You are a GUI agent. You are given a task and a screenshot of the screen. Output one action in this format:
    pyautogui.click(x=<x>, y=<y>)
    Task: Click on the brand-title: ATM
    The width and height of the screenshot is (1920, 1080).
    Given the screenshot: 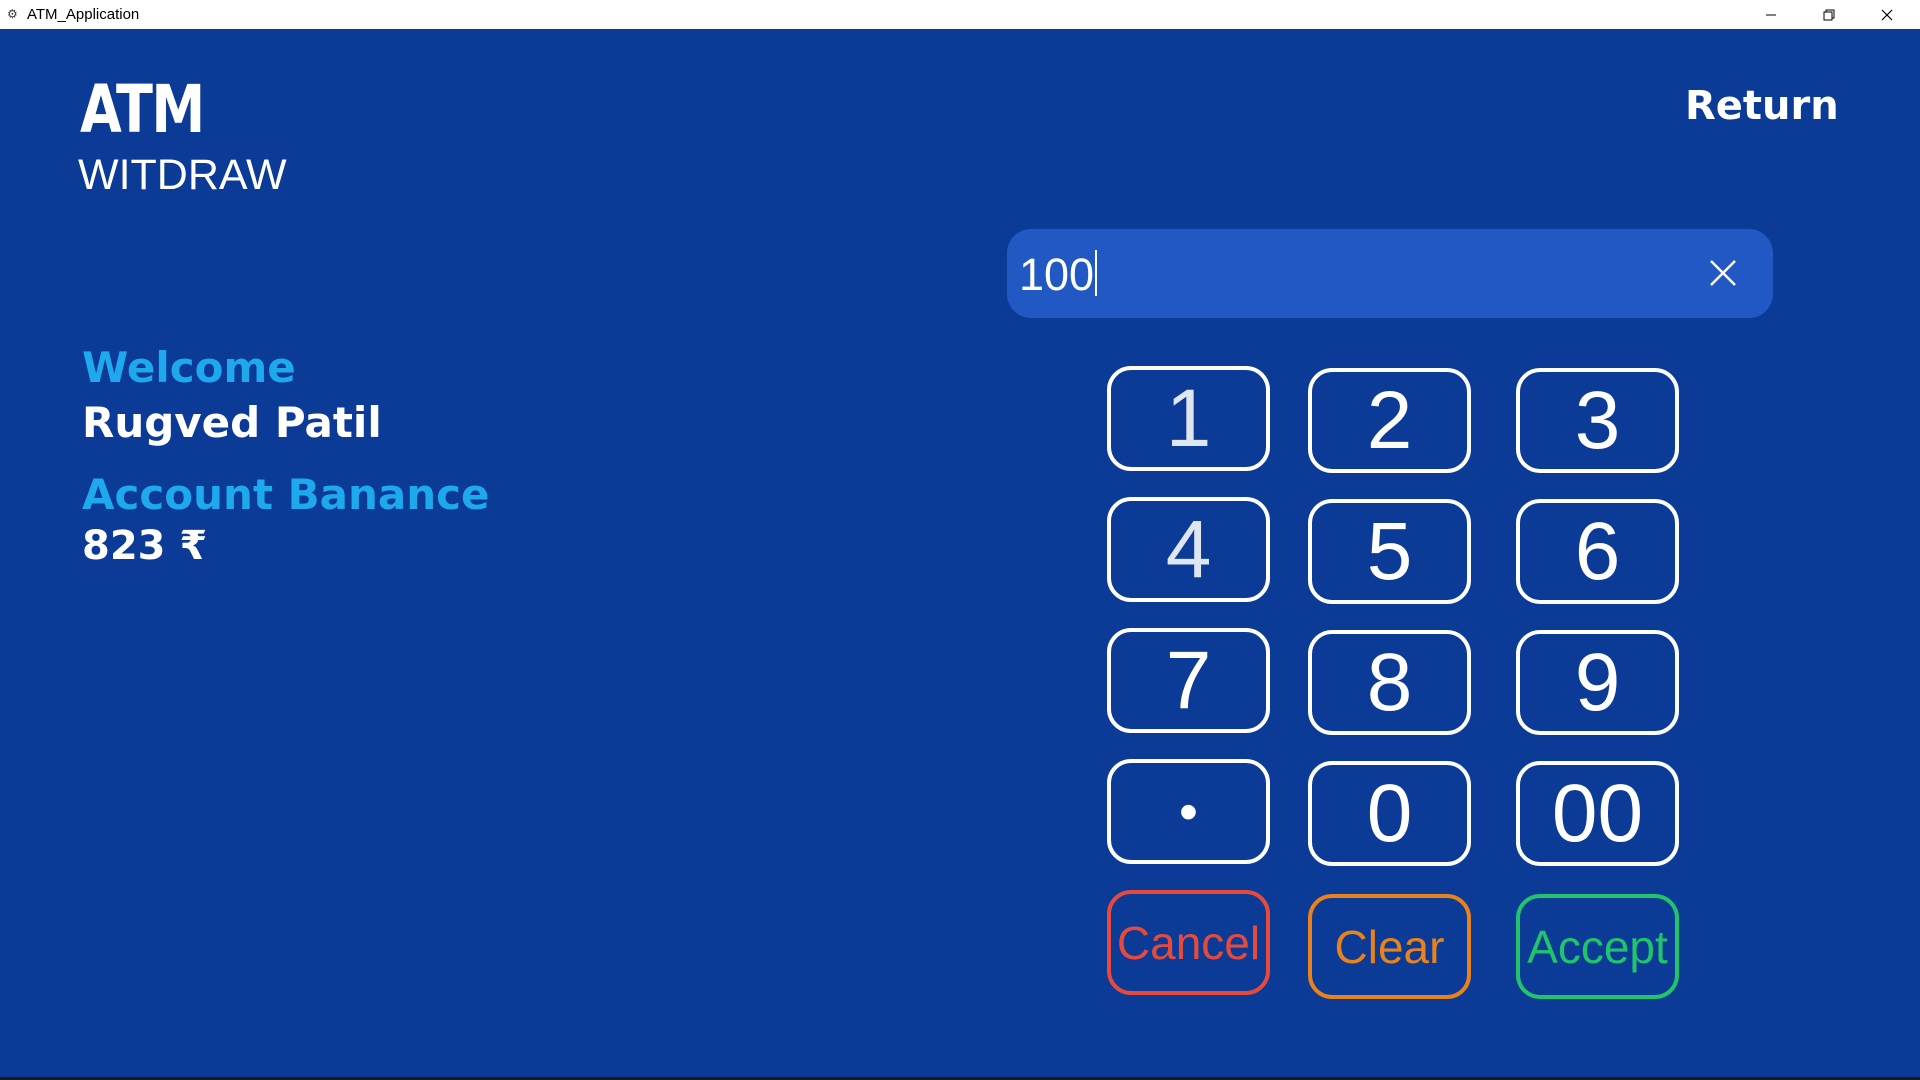 What is the action you would take?
    pyautogui.click(x=142, y=109)
    